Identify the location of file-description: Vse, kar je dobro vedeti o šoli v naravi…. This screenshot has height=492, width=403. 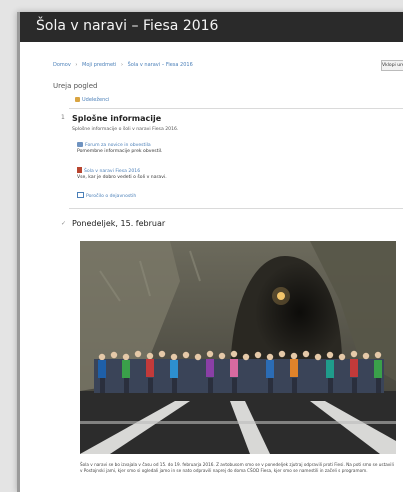
(122, 177).